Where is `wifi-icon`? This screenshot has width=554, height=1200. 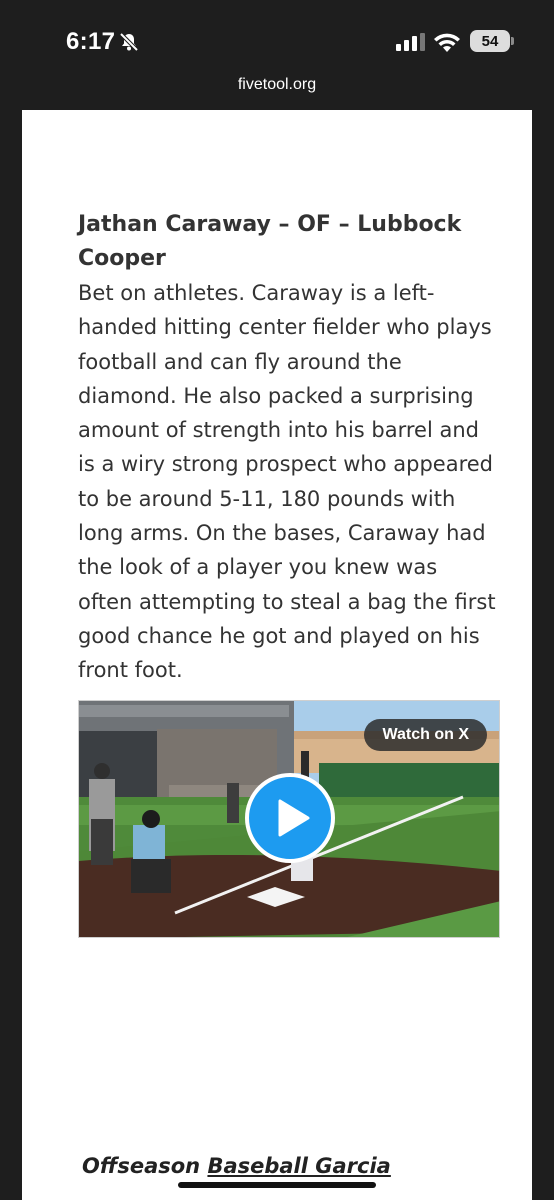
wifi-icon is located at coordinates (447, 42).